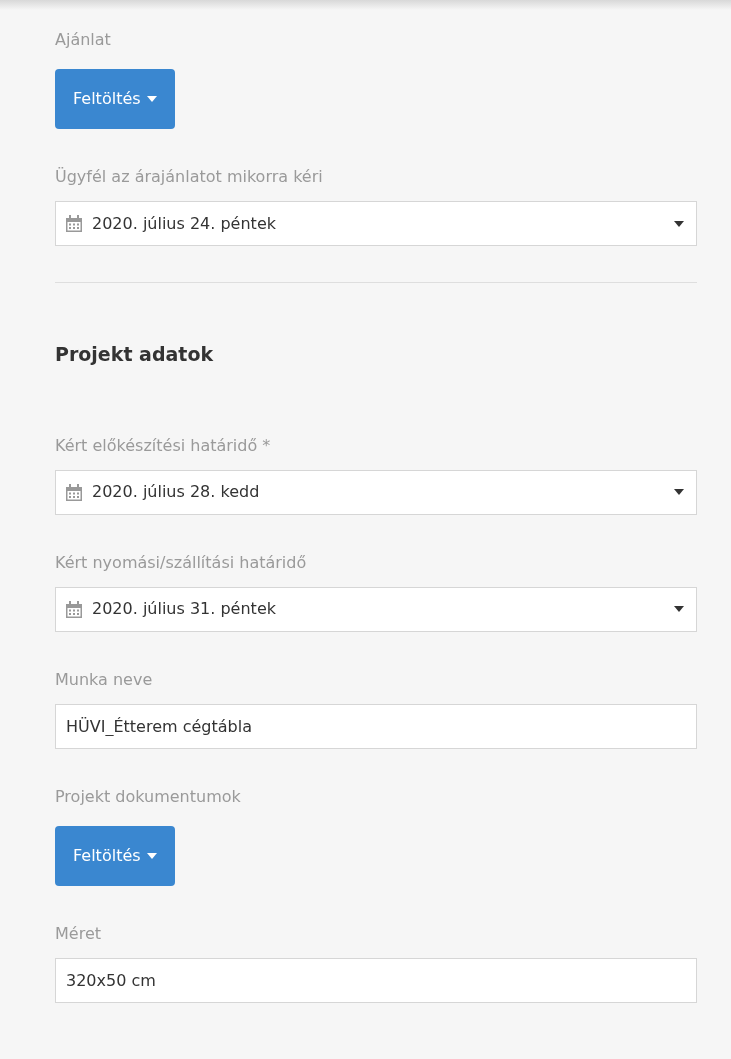 This screenshot has height=1059, width=731. What do you see at coordinates (376, 492) in the screenshot?
I see `date-dropdown: 2020. július 28. kedd` at bounding box center [376, 492].